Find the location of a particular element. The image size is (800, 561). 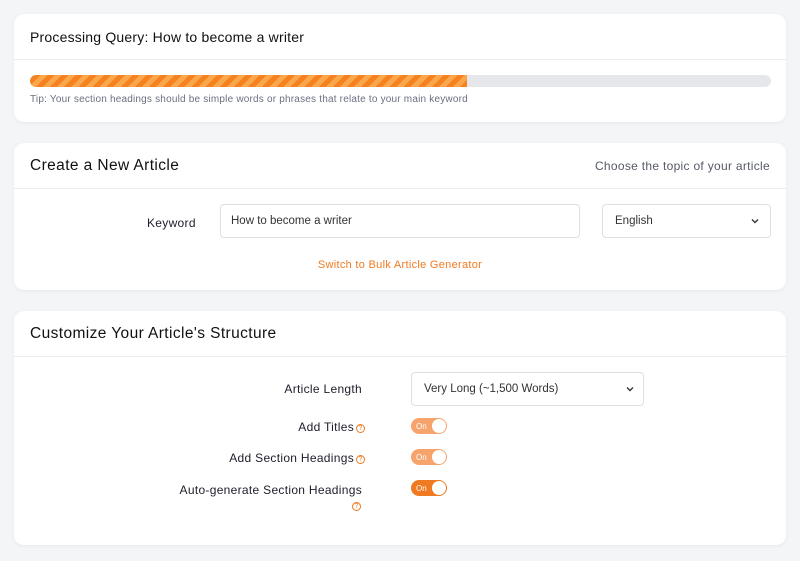

topic-hint: Choose the topic of your article is located at coordinates (682, 165).